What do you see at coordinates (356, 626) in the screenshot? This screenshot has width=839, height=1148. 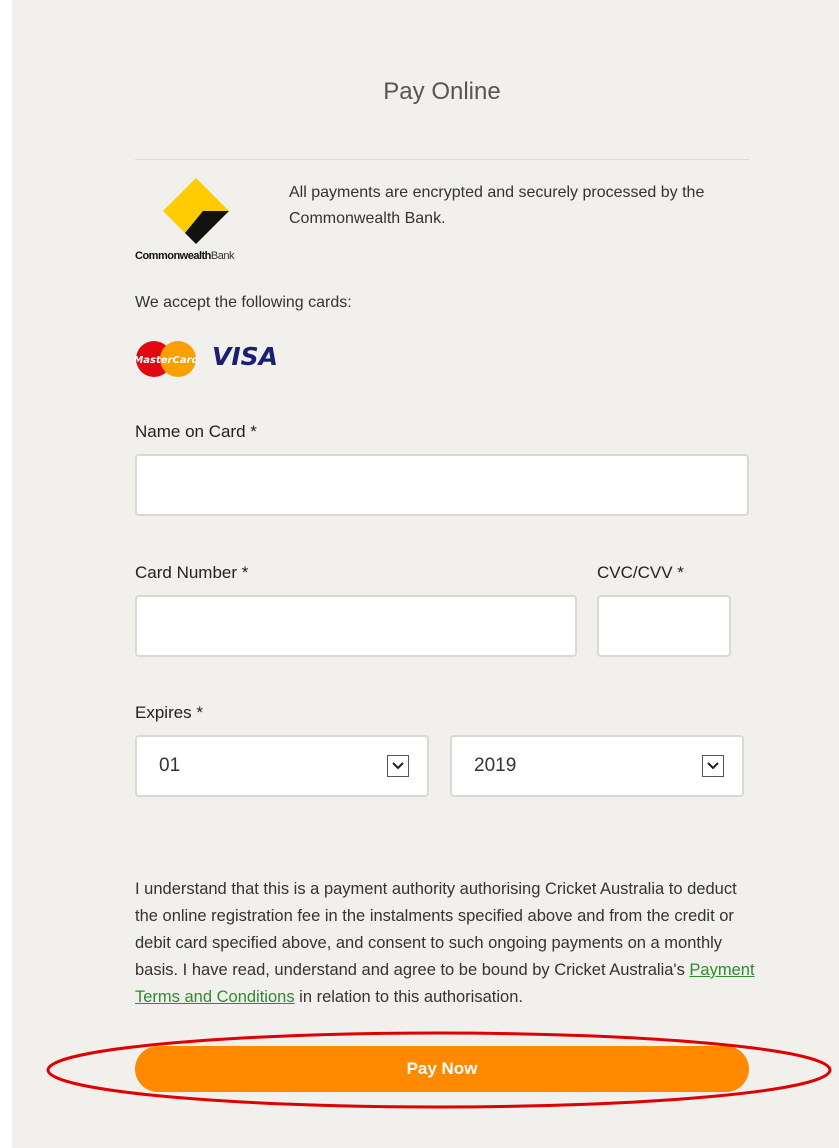 I see `card-number-input` at bounding box center [356, 626].